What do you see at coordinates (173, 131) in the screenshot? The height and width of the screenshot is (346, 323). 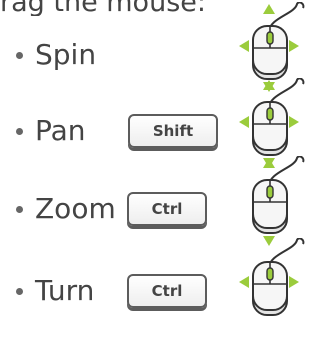 I see `shift-key: Shift` at bounding box center [173, 131].